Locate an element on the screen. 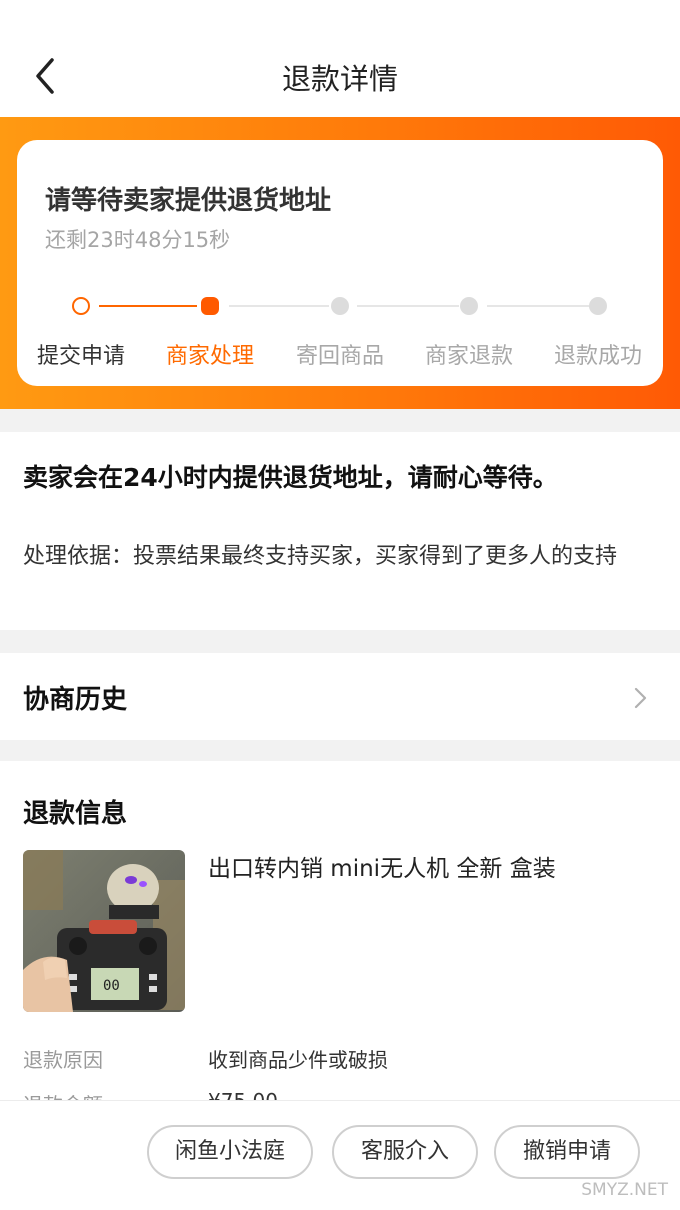 This screenshot has width=680, height=1210. step-dot-submitted is located at coordinates (81, 306).